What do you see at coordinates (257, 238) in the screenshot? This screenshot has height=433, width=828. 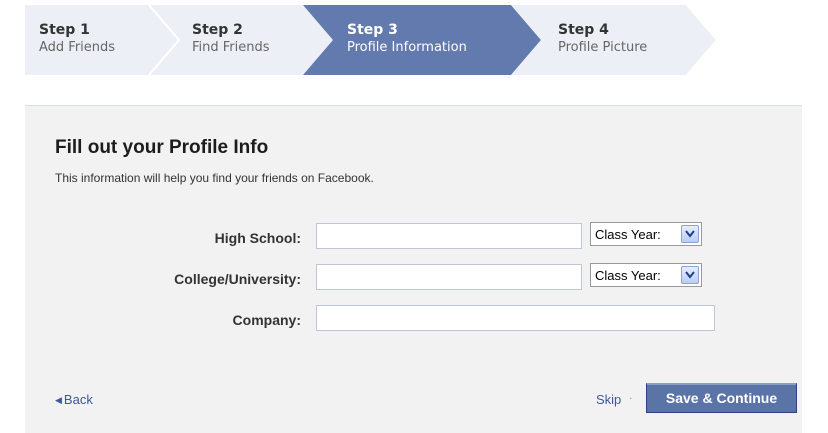 I see `high-school-label: High School:` at bounding box center [257, 238].